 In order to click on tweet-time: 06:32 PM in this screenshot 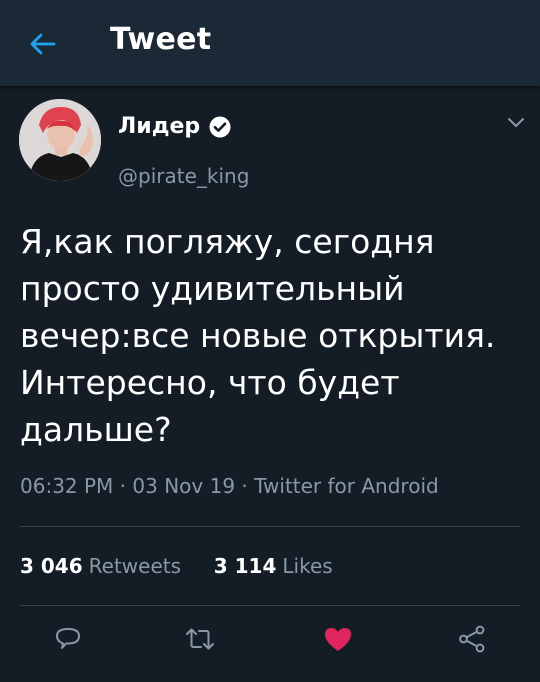, I will do `click(67, 486)`.